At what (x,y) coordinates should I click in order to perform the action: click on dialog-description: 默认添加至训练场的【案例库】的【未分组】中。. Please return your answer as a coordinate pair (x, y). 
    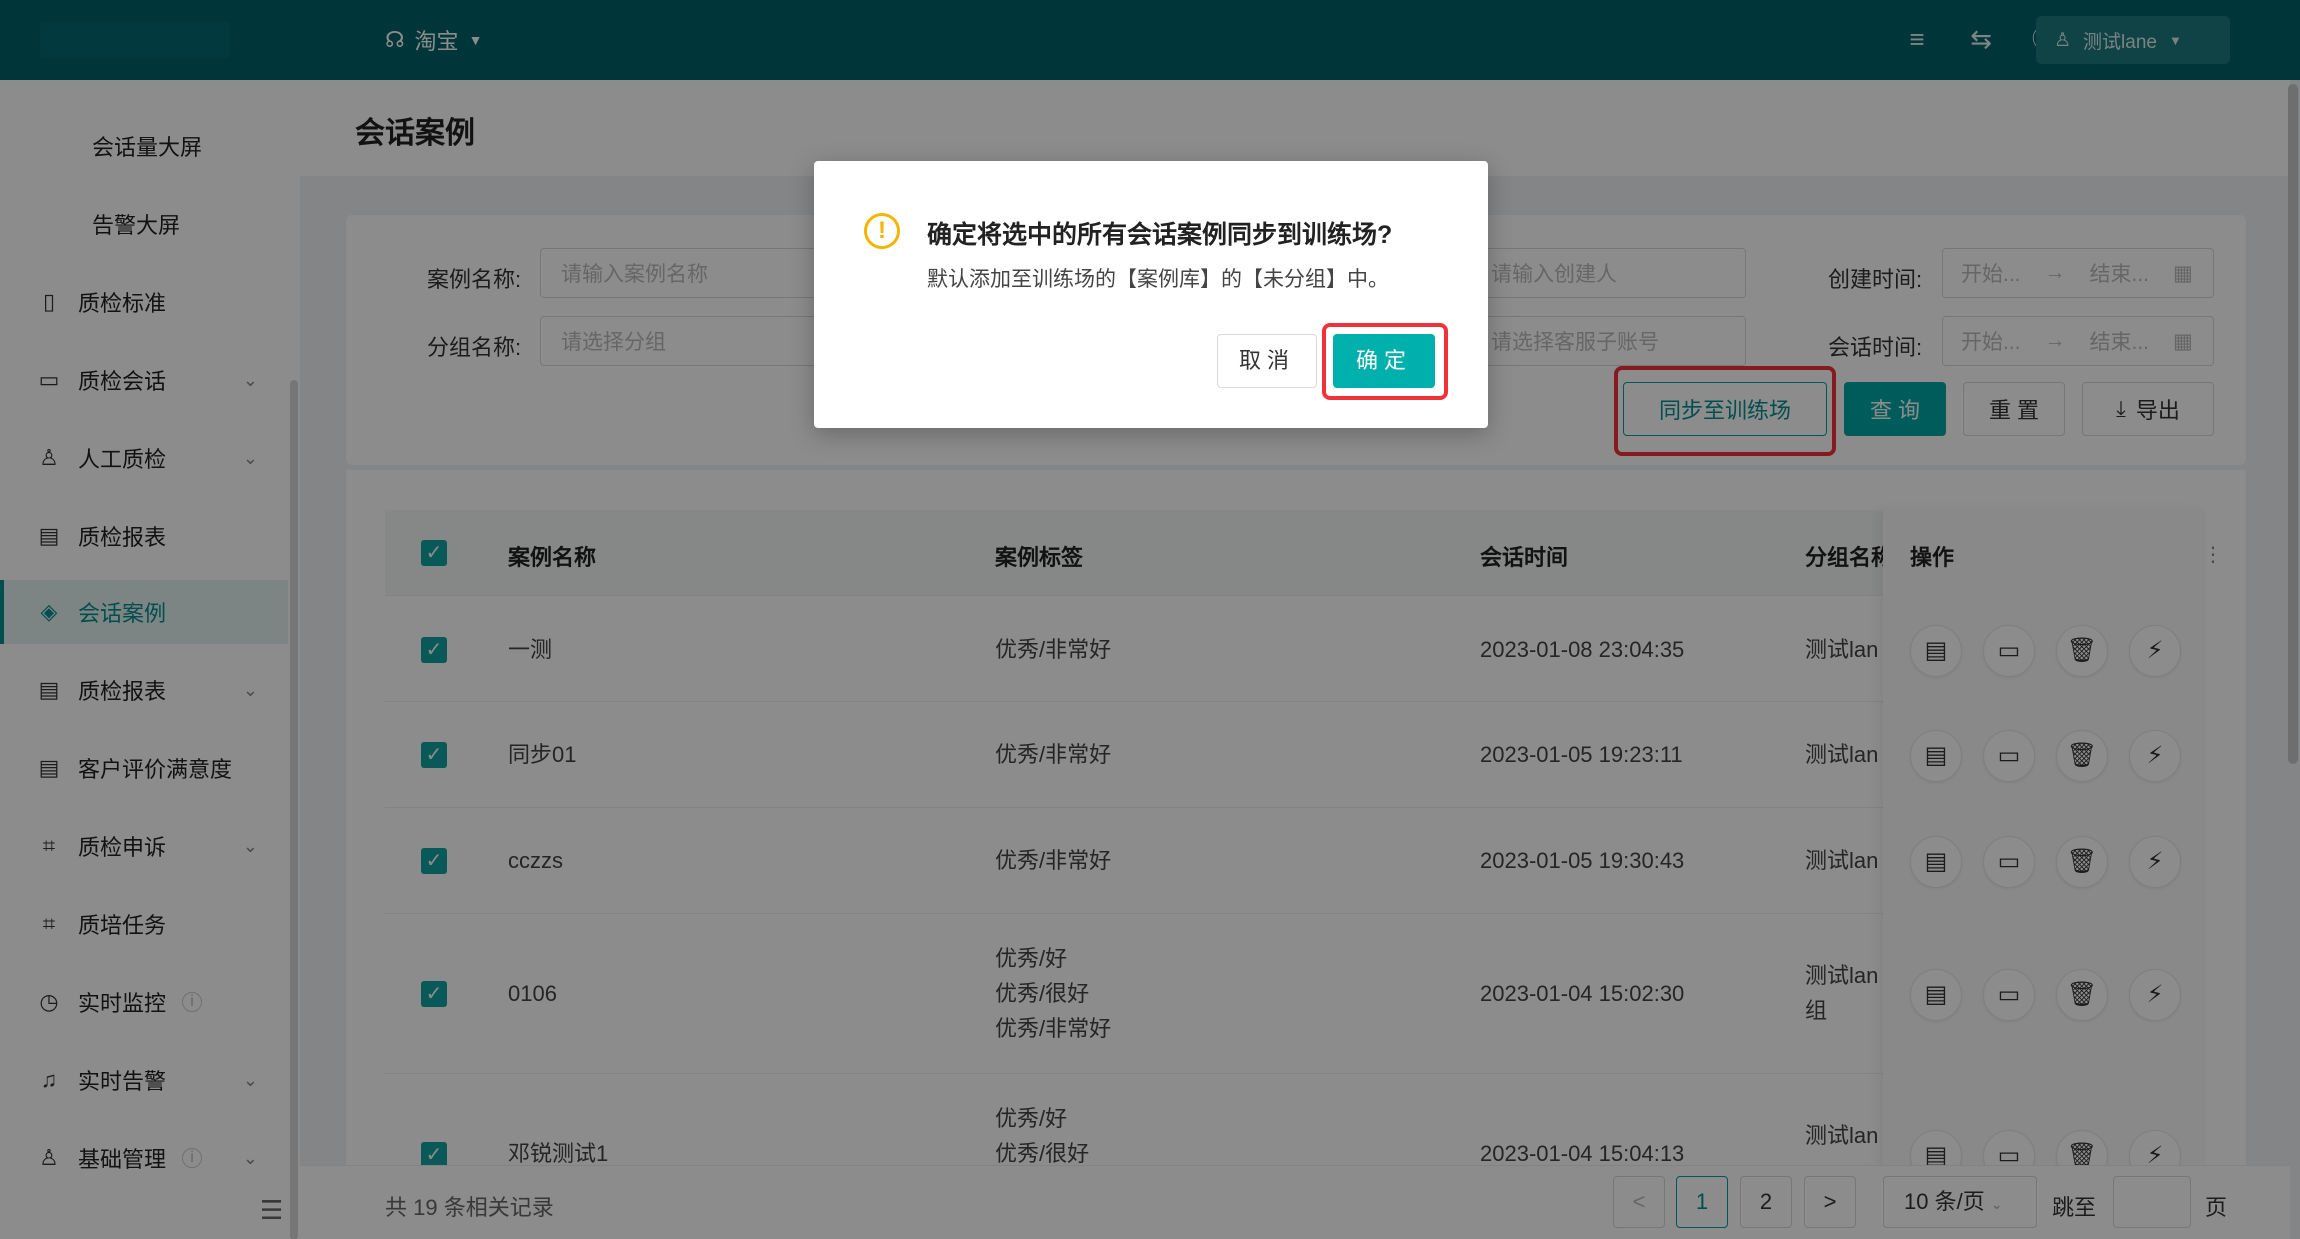
    Looking at the image, I should click on (1158, 279).